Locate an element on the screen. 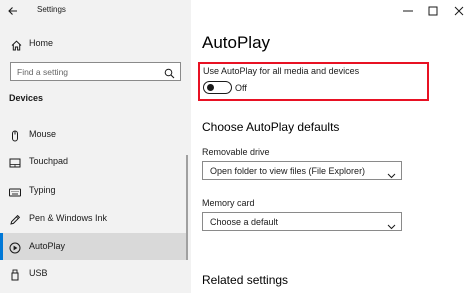  mouse-icon is located at coordinates (15, 135).